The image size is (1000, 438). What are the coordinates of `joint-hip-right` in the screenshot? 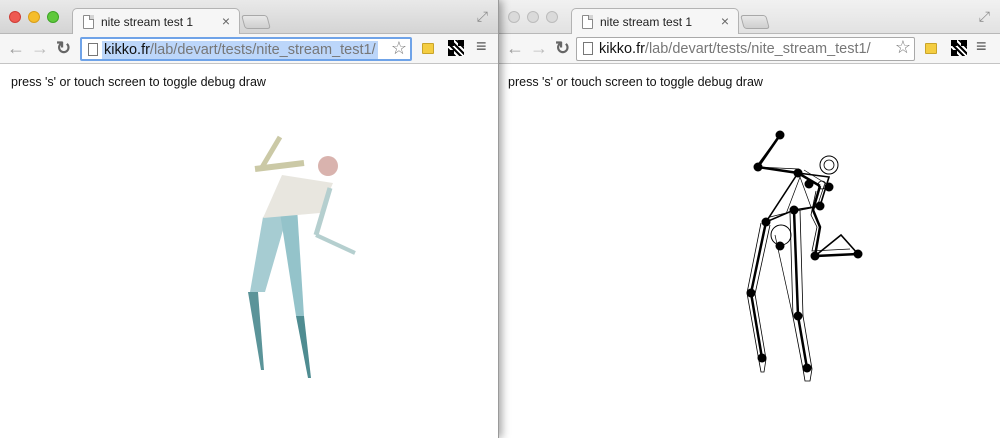 It's located at (780, 246).